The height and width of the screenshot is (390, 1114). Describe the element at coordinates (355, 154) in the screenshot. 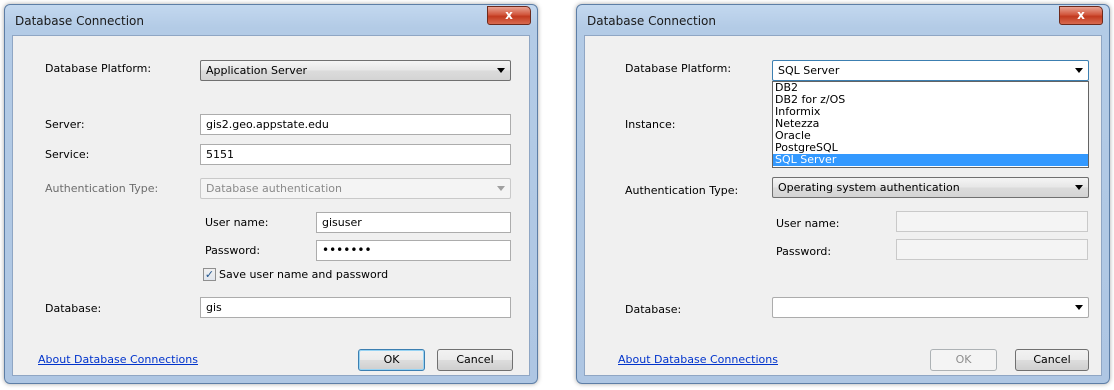

I see `service-input: 5151` at that location.